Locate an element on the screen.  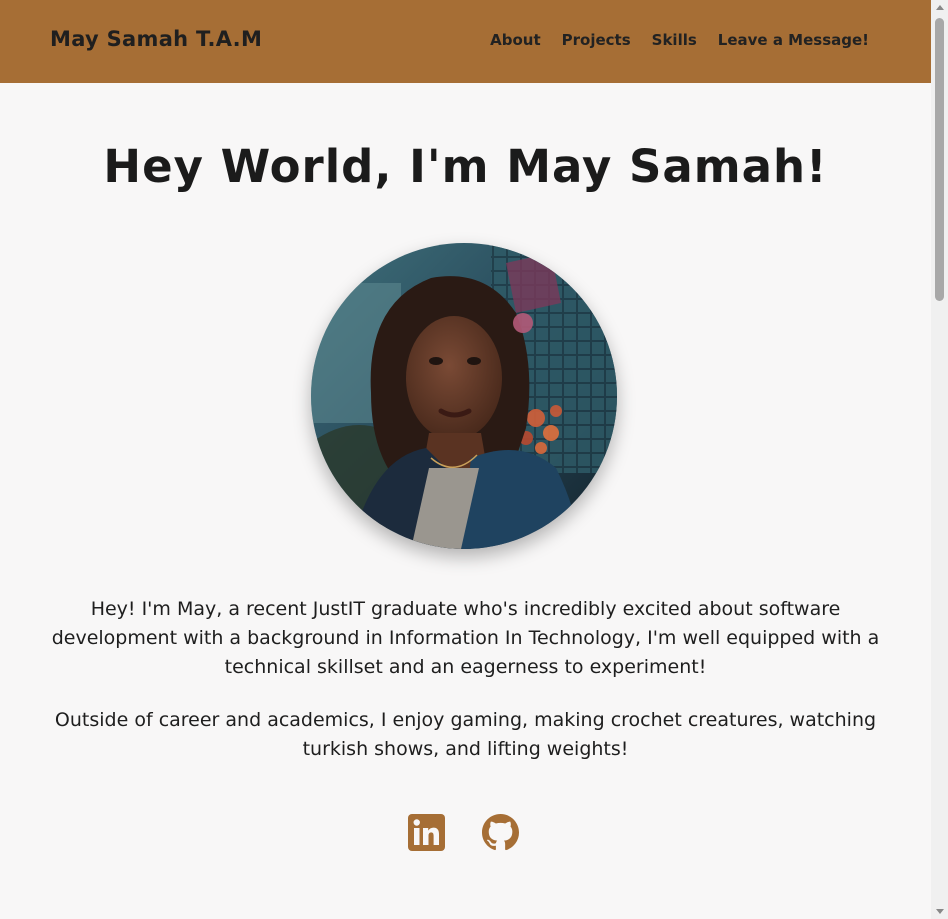
linkedin-icon is located at coordinates (426, 832).